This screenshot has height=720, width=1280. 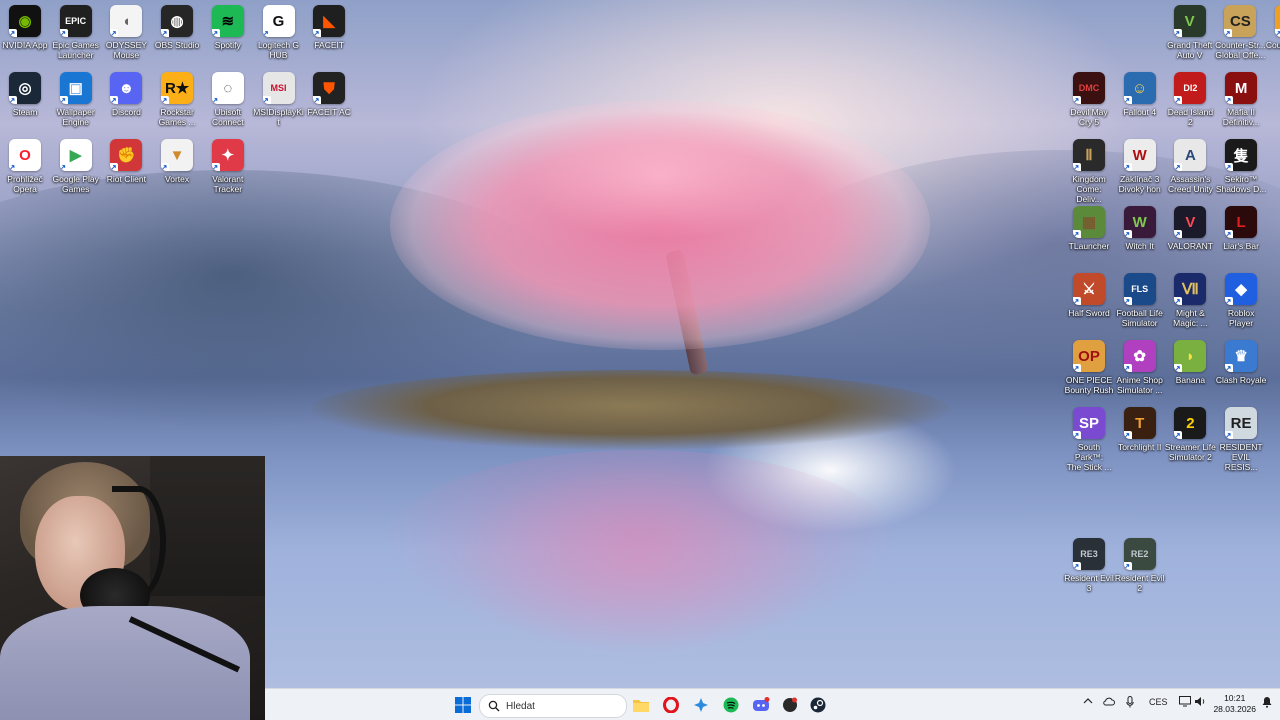 What do you see at coordinates (1139, 289) in the screenshot?
I see `football-life-simulator-icon: FLS ↗` at bounding box center [1139, 289].